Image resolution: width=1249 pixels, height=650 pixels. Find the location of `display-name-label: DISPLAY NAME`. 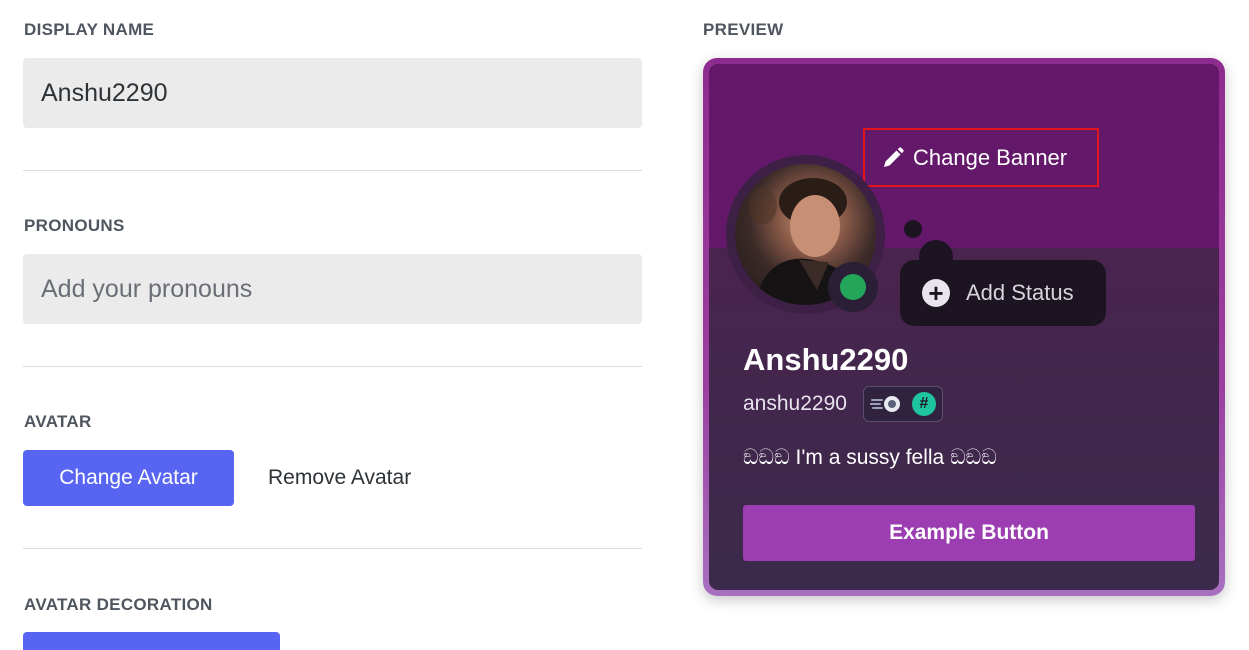

display-name-label: DISPLAY NAME is located at coordinates (89, 29).